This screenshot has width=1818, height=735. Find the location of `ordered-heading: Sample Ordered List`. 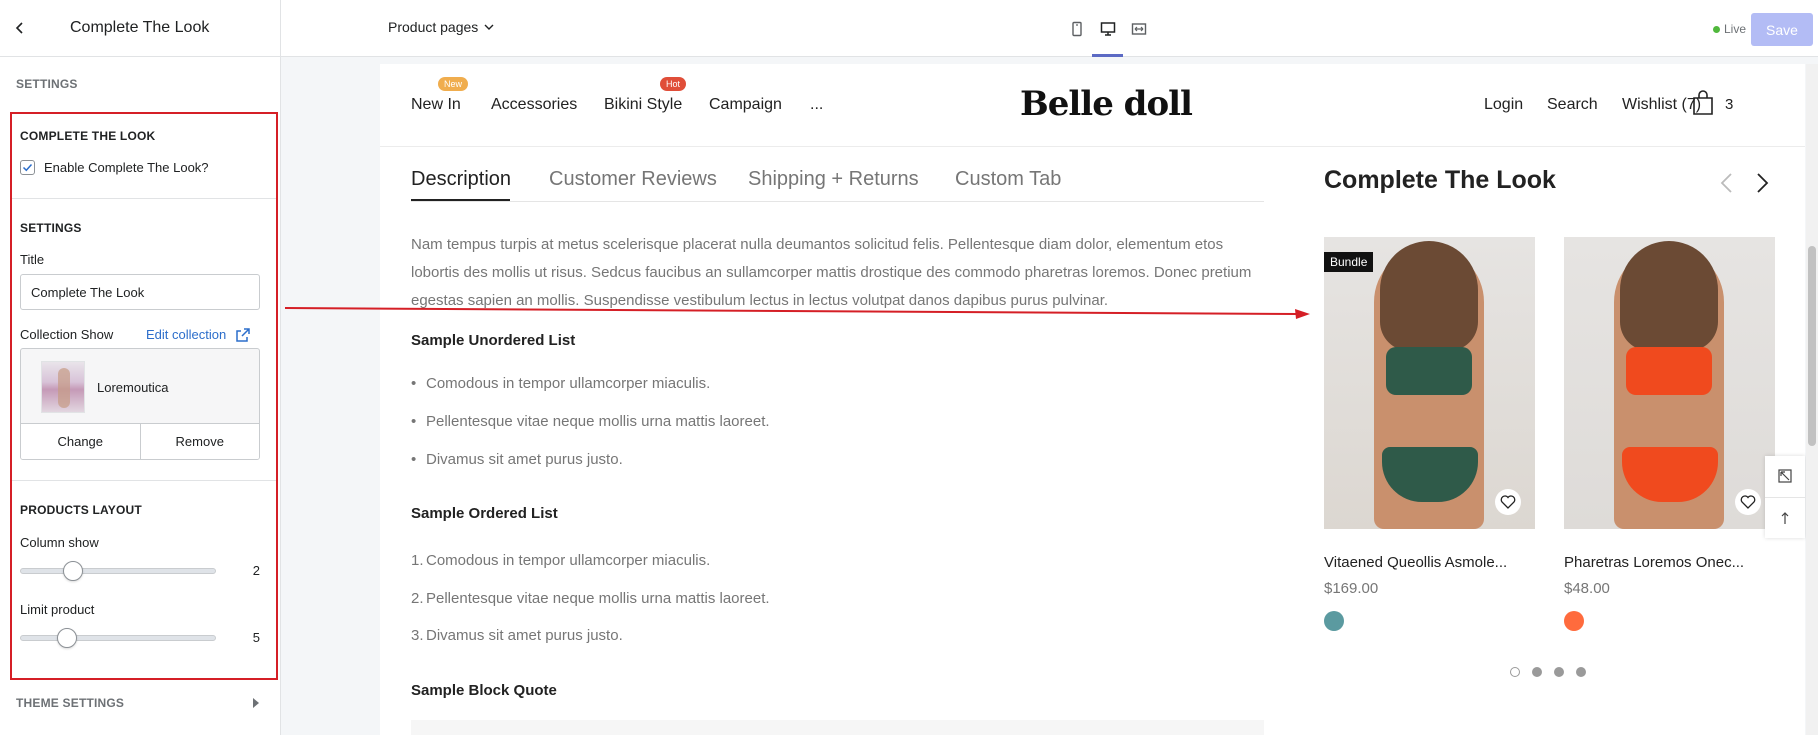

ordered-heading: Sample Ordered List is located at coordinates (484, 513).